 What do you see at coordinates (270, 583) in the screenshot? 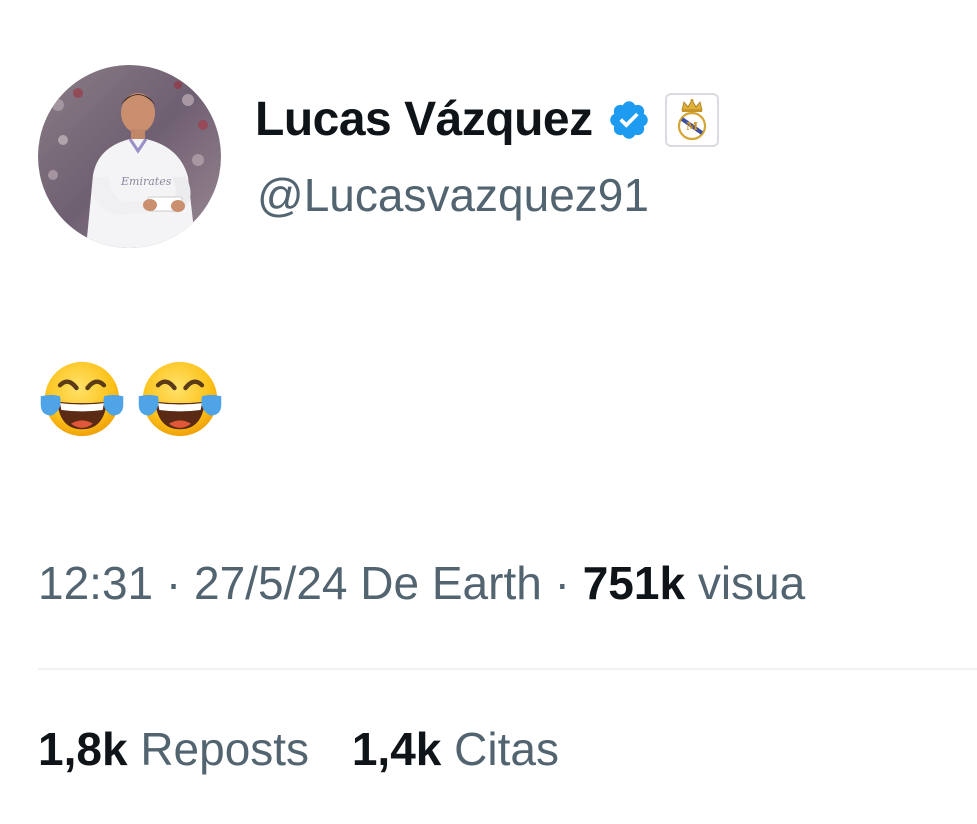
I see `tweet-date: 27/5/24` at bounding box center [270, 583].